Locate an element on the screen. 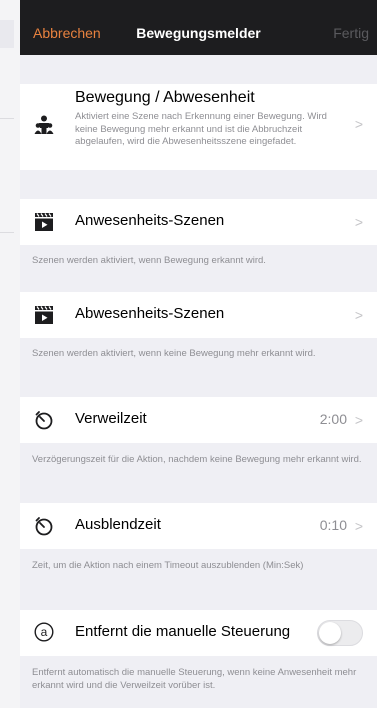  fadeout-time-cell: Ausblendzeit 0:10 > is located at coordinates (198, 526).